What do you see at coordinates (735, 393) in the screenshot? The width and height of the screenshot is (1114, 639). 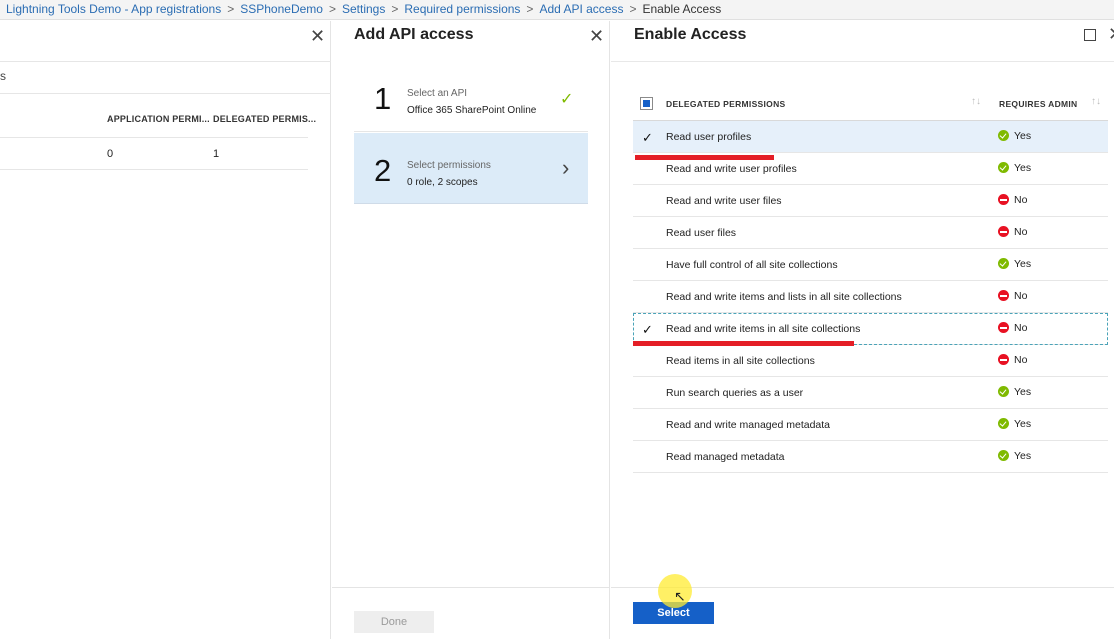 I see `permission-label: Run search queries as a user` at bounding box center [735, 393].